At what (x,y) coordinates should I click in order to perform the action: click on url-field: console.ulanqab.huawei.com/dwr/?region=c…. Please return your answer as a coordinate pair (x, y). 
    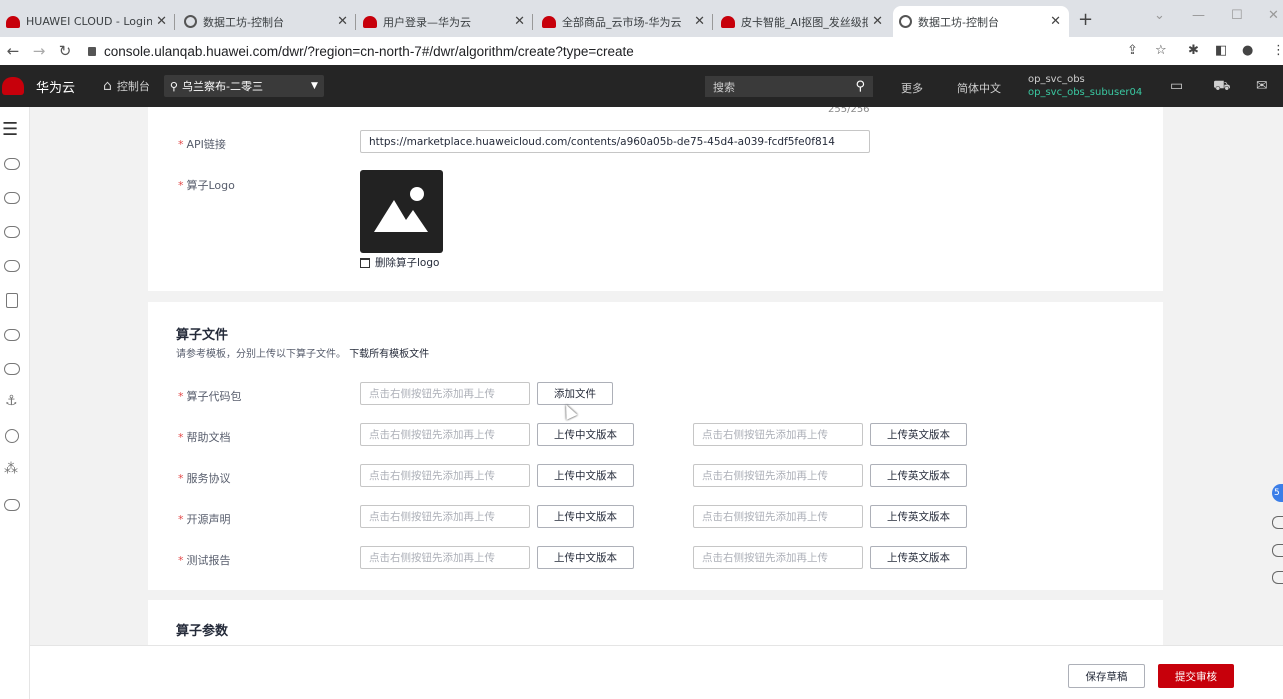
    Looking at the image, I should click on (369, 51).